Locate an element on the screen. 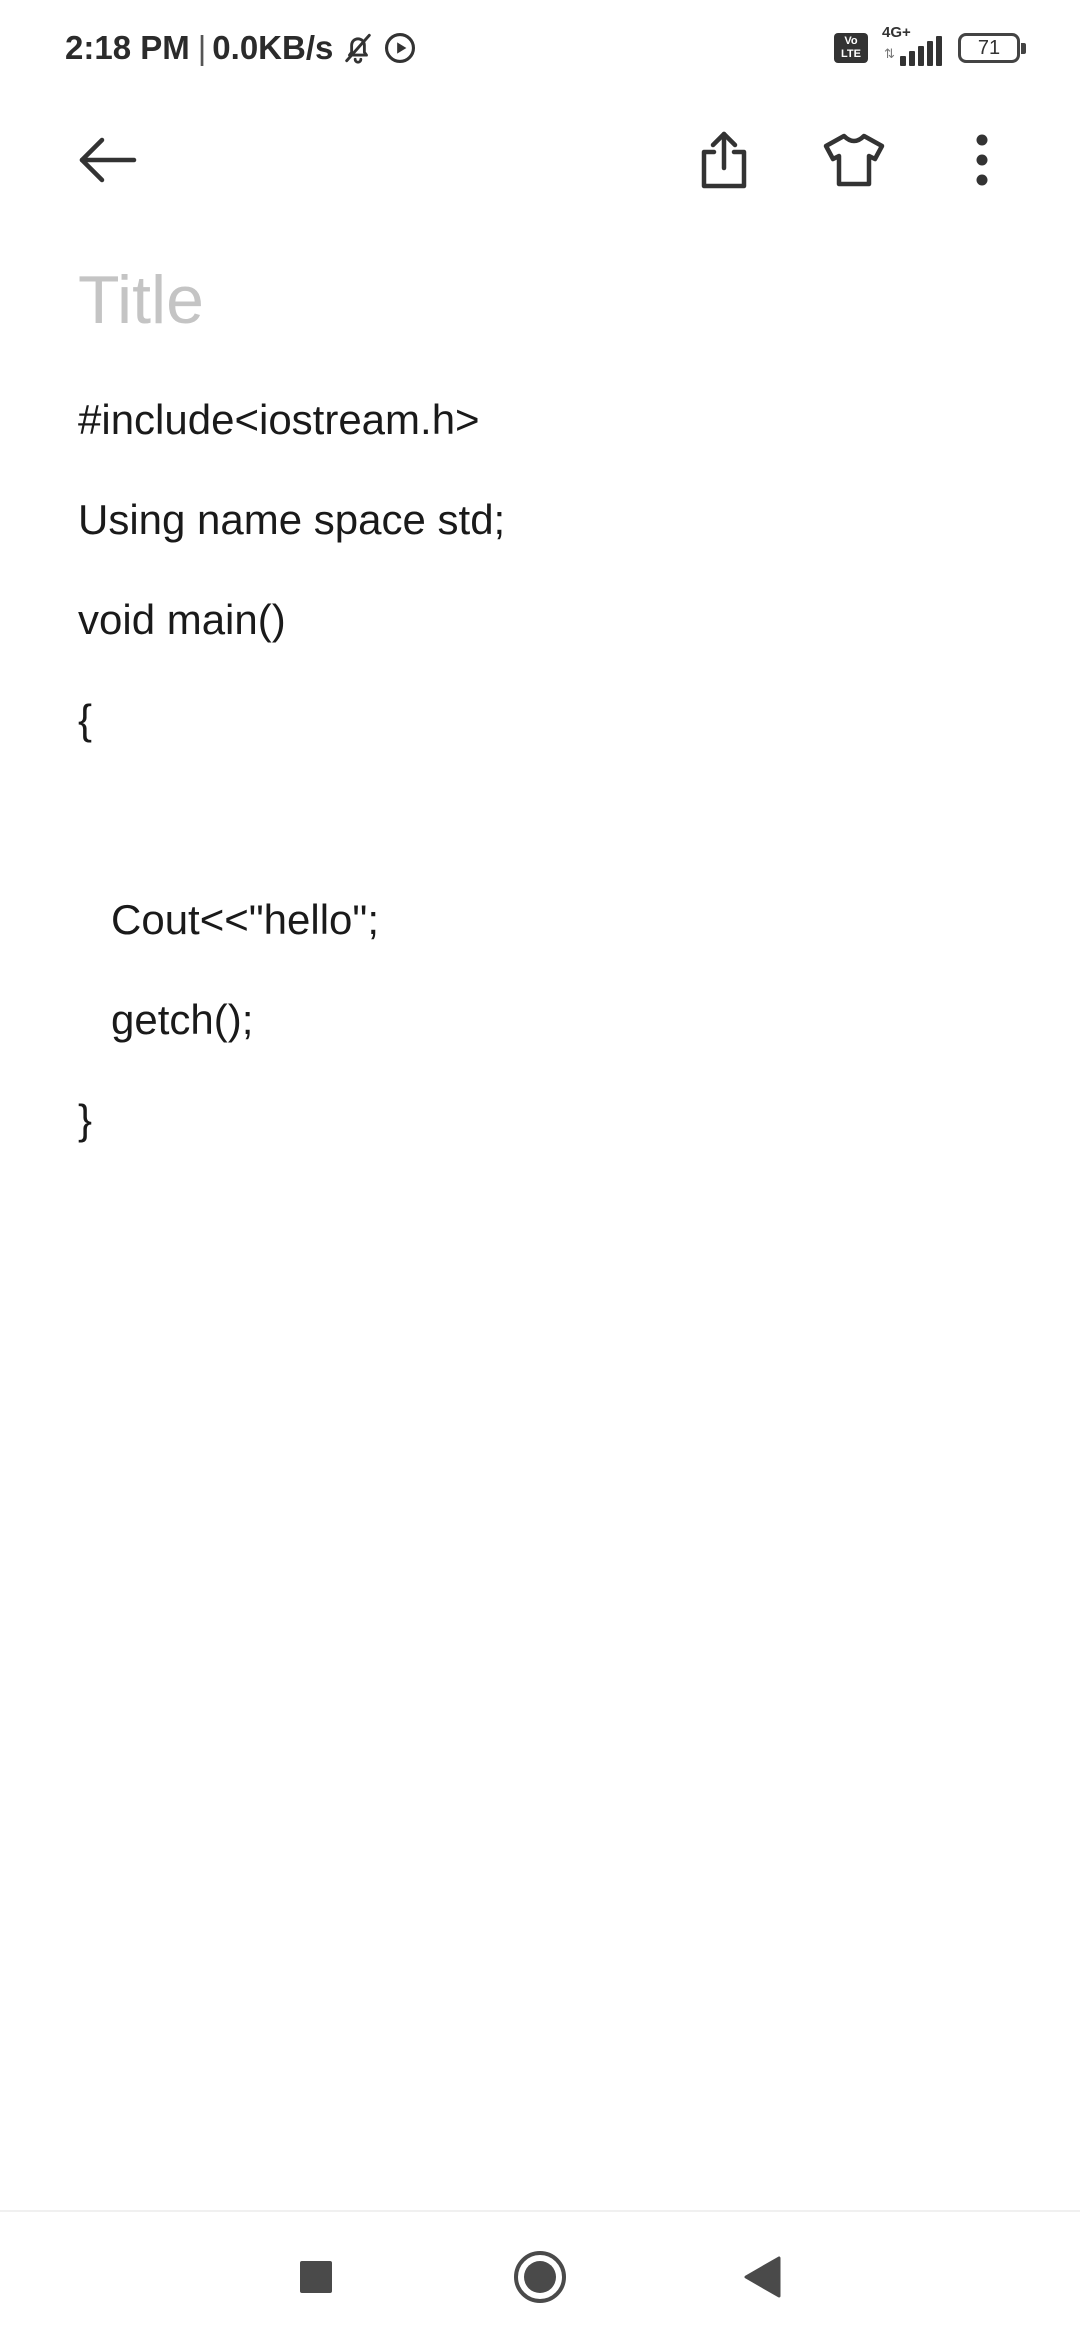  data-arrows-icon: ⇅ is located at coordinates (889, 53).